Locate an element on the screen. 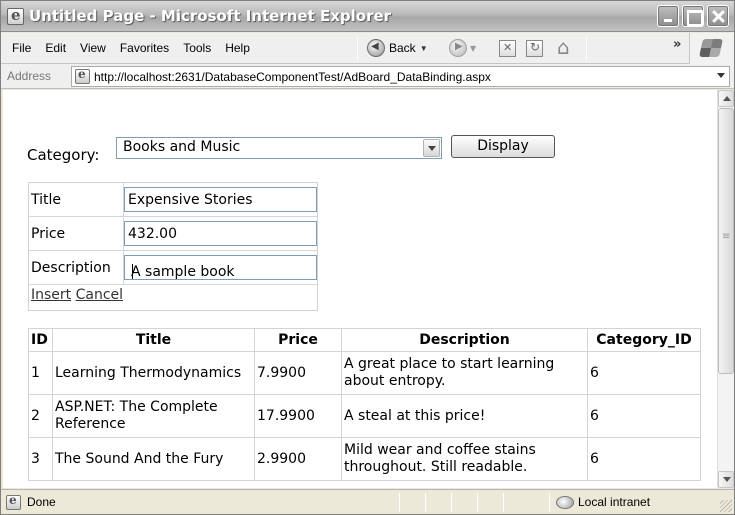 Image resolution: width=735 pixels, height=515 pixels. menu-bar: File Edit View Favorites Tools Help is located at coordinates (131, 48).